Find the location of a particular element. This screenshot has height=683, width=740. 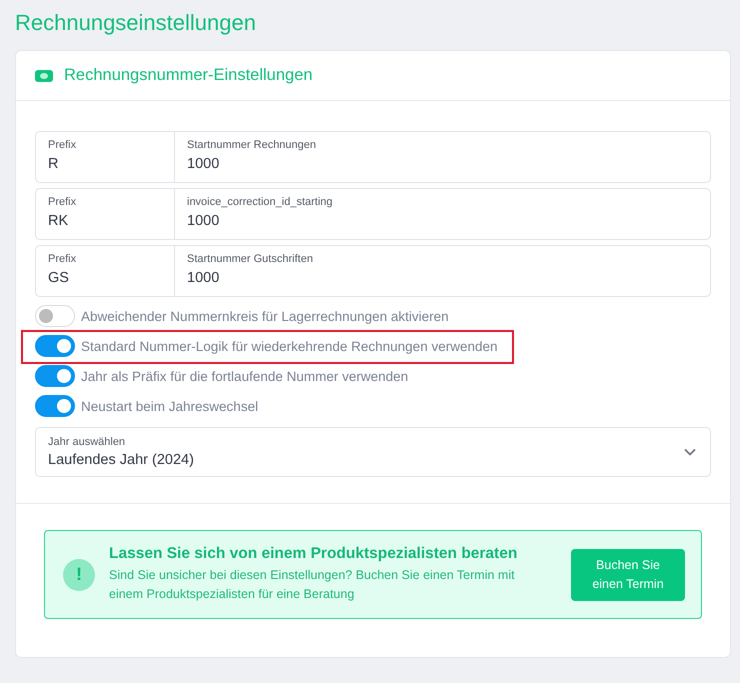

toggle-label: Neustart beim Jahreswechsel is located at coordinates (169, 406).